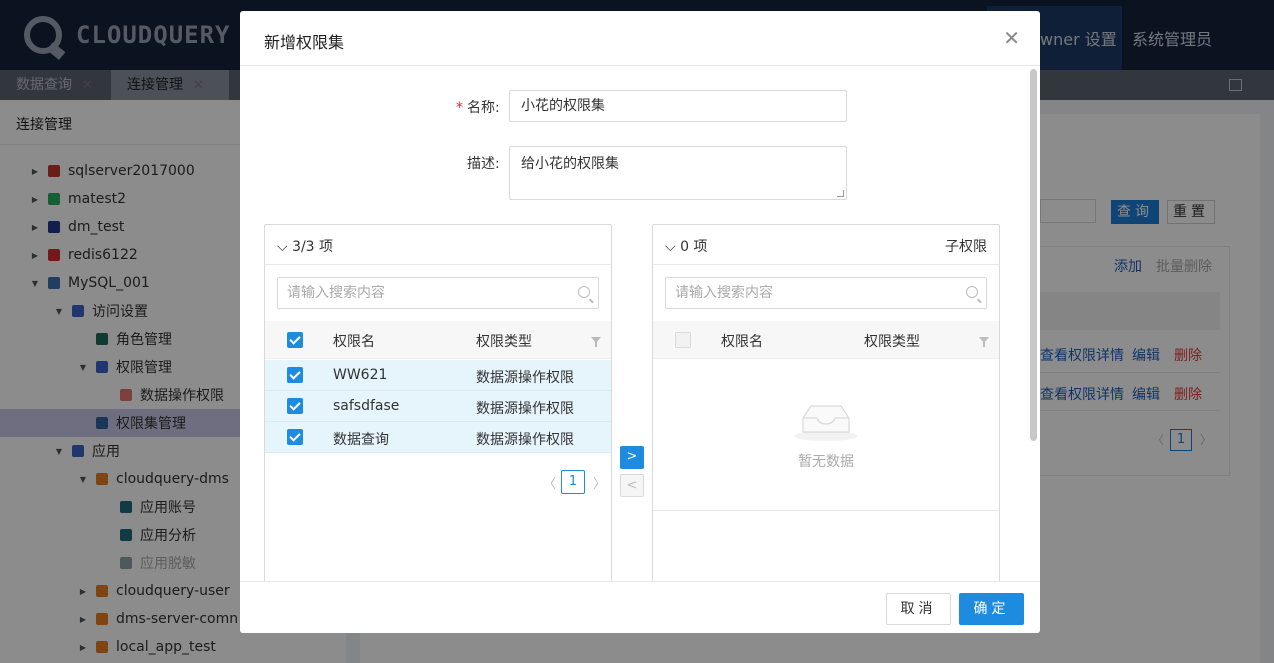 This screenshot has width=1274, height=663. I want to click on table-row: safsdfase 数据源操作权限, so click(438, 406).